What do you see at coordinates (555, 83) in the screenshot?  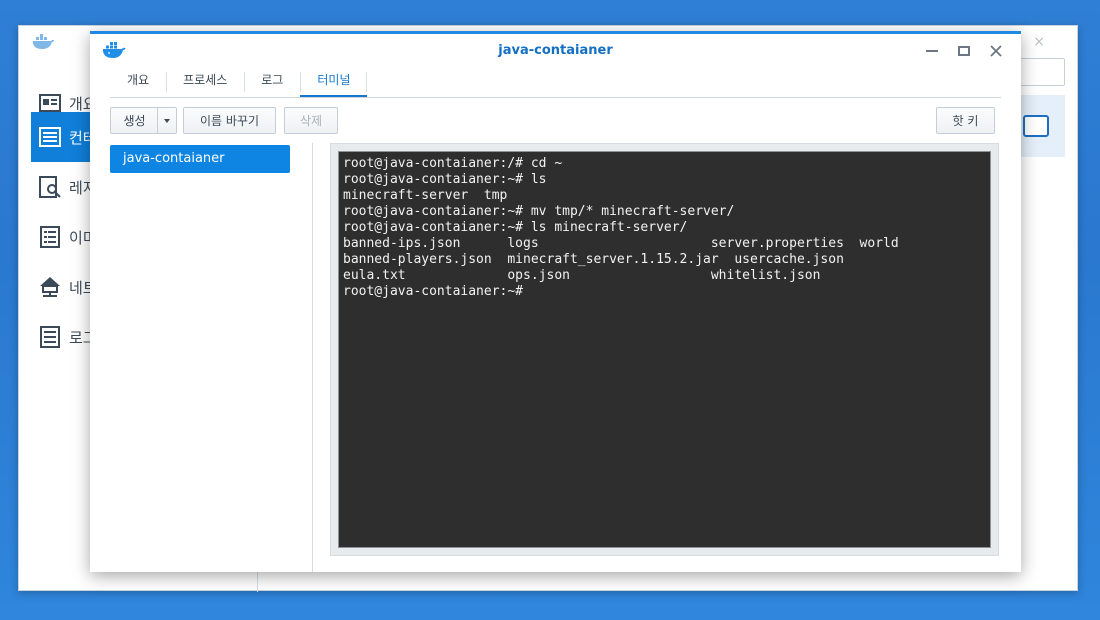 I see `tab-bar: 개요 프로세스 로그 터미널` at bounding box center [555, 83].